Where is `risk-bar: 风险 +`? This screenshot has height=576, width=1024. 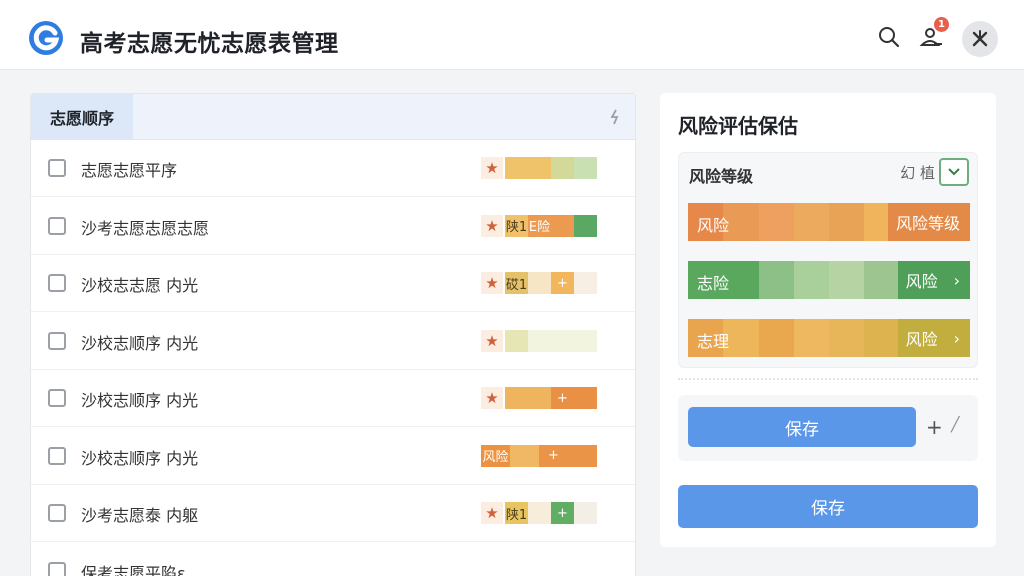
risk-bar: 风险 + is located at coordinates (539, 455).